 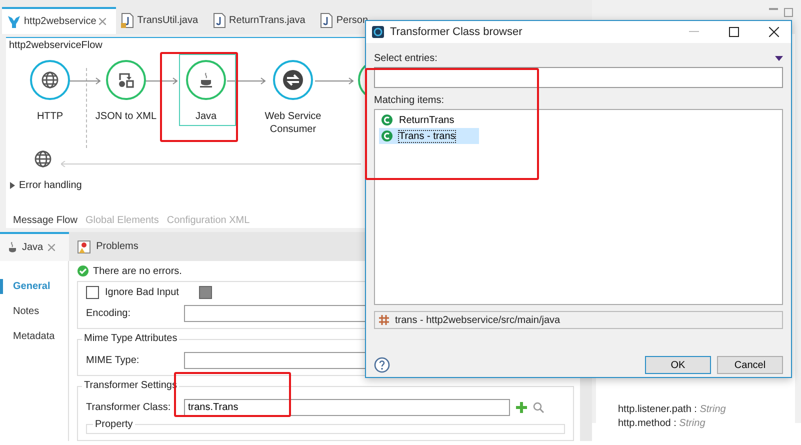 I want to click on add-icon, so click(x=521, y=407).